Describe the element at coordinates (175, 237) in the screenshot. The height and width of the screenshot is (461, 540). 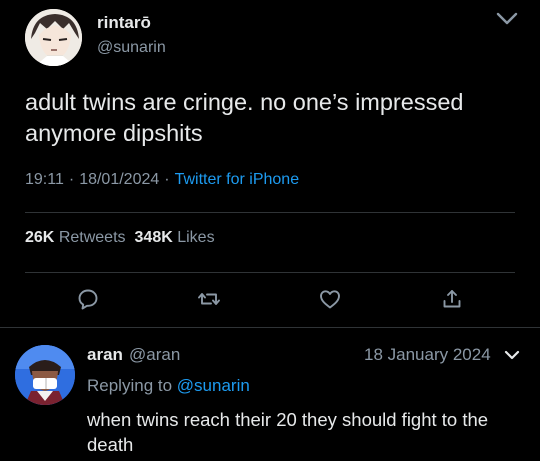
I see `likes-stat: 348K Likes` at that location.